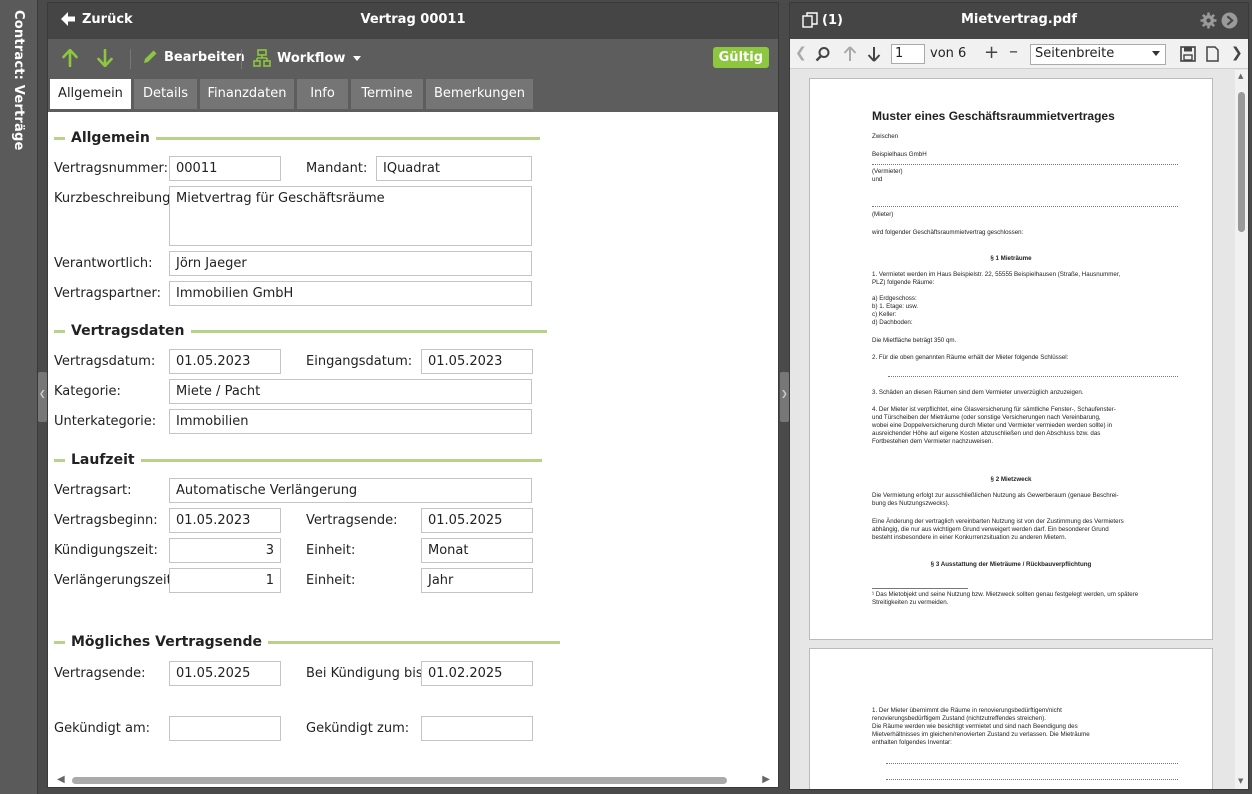 Image resolution: width=1252 pixels, height=794 pixels. What do you see at coordinates (920, 588) in the screenshot?
I see `pdf-footnote-rule` at bounding box center [920, 588].